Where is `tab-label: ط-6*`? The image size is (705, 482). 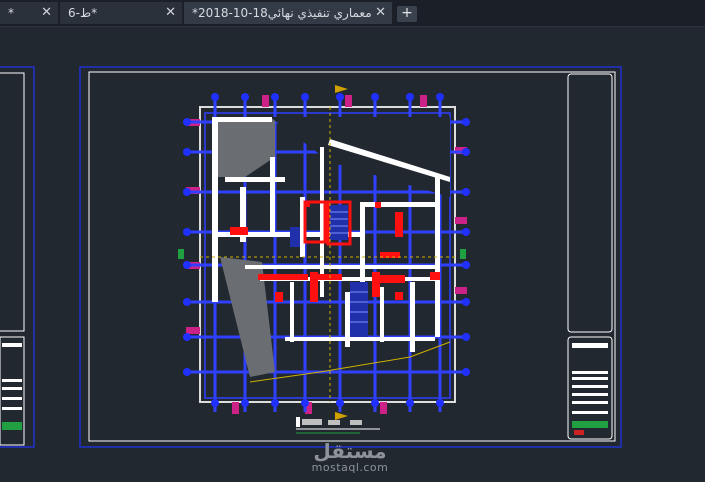 tab-label: ط-6* is located at coordinates (83, 13).